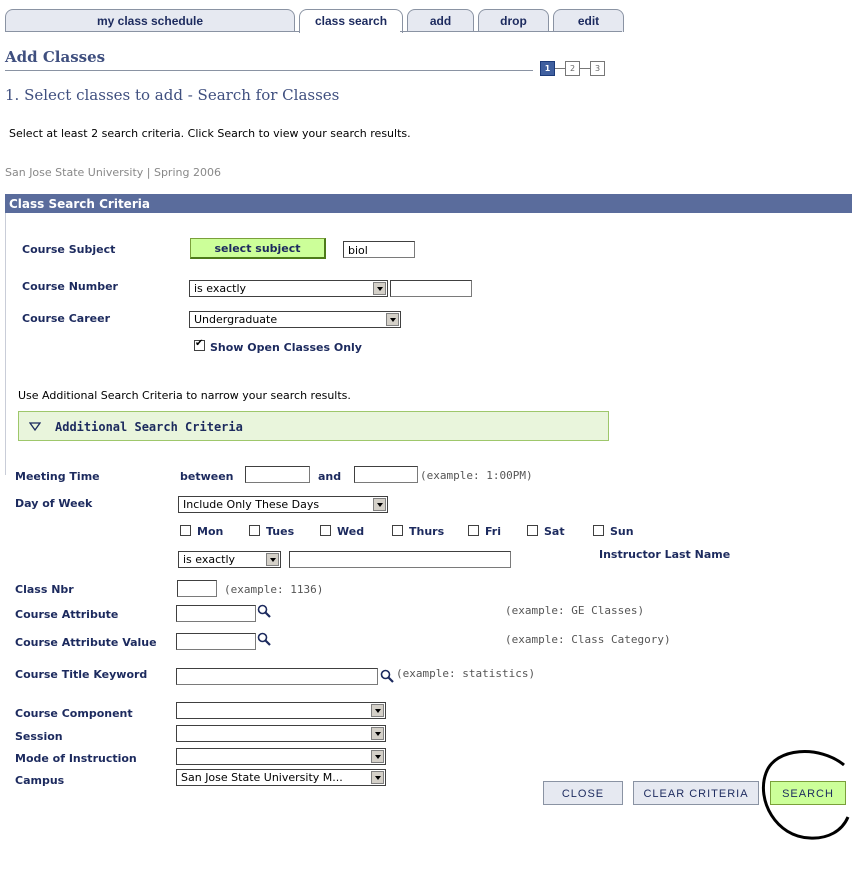 The width and height of the screenshot is (852, 869). What do you see at coordinates (76, 758) in the screenshot?
I see `mode-of-instruction-label: Mode of Instruction` at bounding box center [76, 758].